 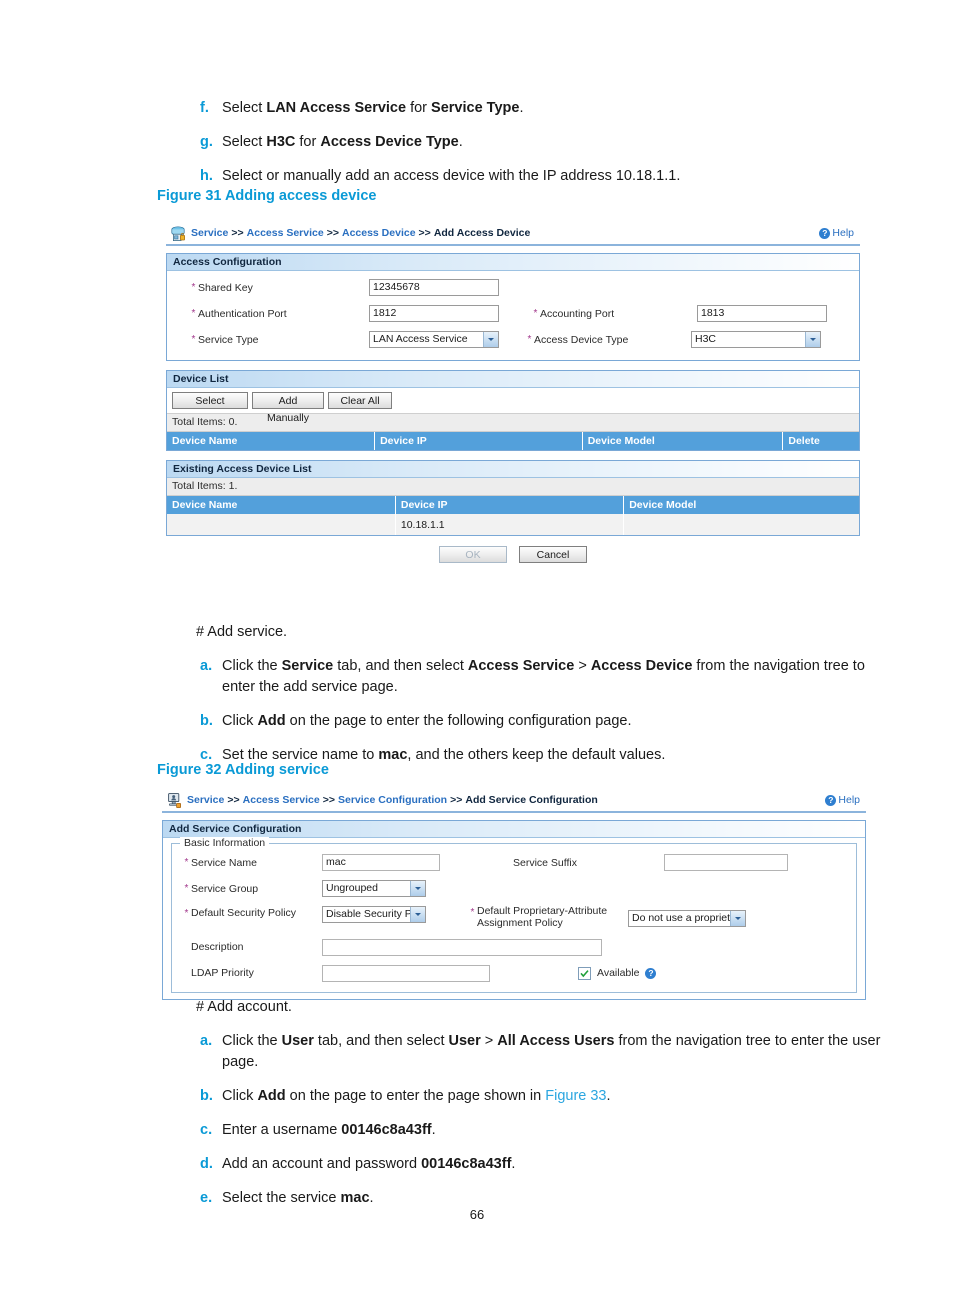 I want to click on service-configuration-icon, so click(x=175, y=800).